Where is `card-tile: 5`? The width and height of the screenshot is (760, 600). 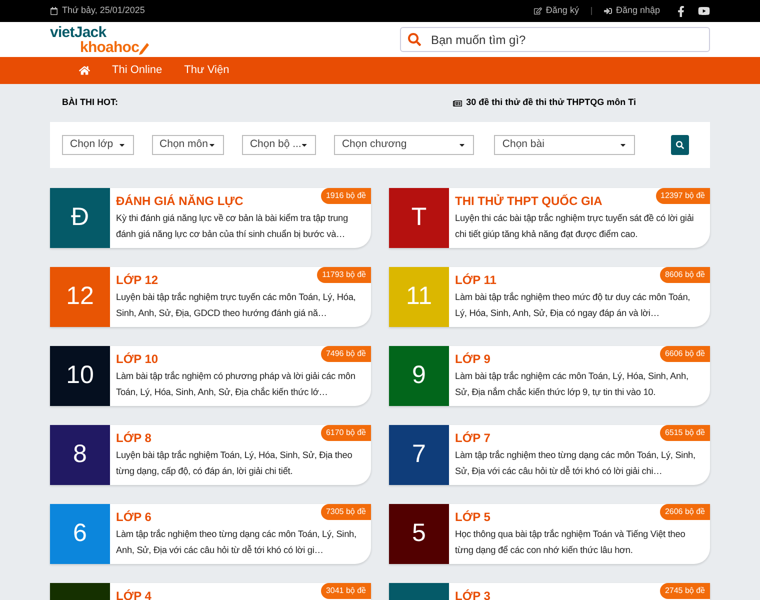 card-tile: 5 is located at coordinates (419, 534).